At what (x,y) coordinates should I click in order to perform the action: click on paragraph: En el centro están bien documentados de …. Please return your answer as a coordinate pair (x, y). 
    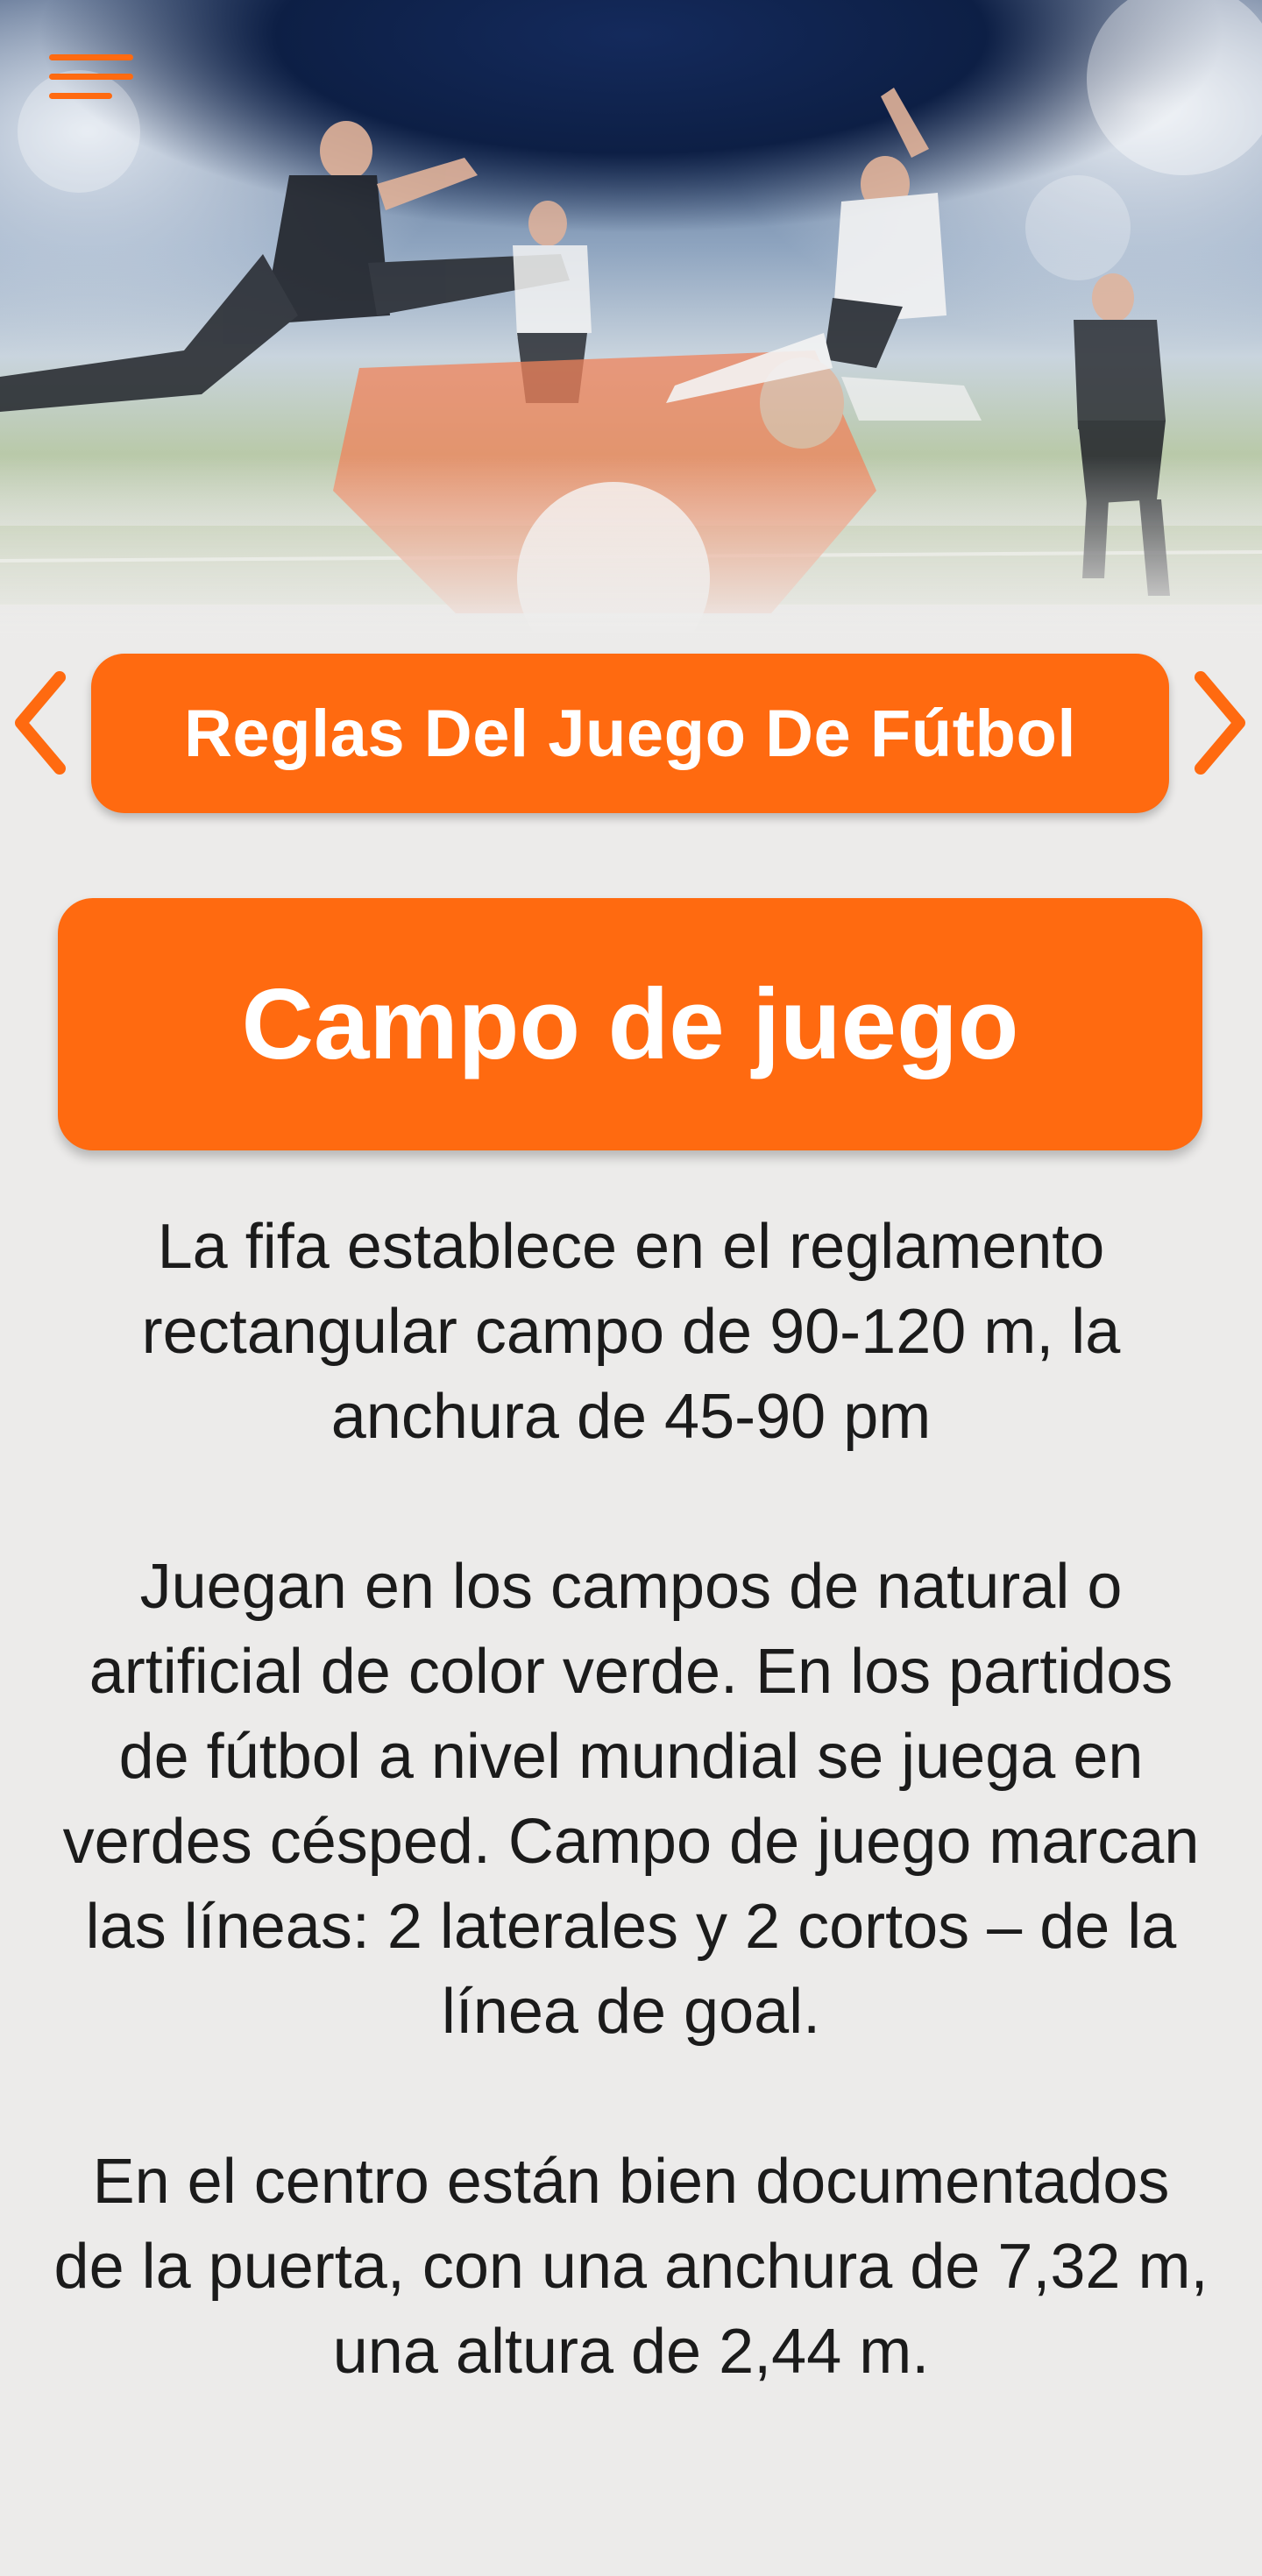
    Looking at the image, I should click on (631, 2267).